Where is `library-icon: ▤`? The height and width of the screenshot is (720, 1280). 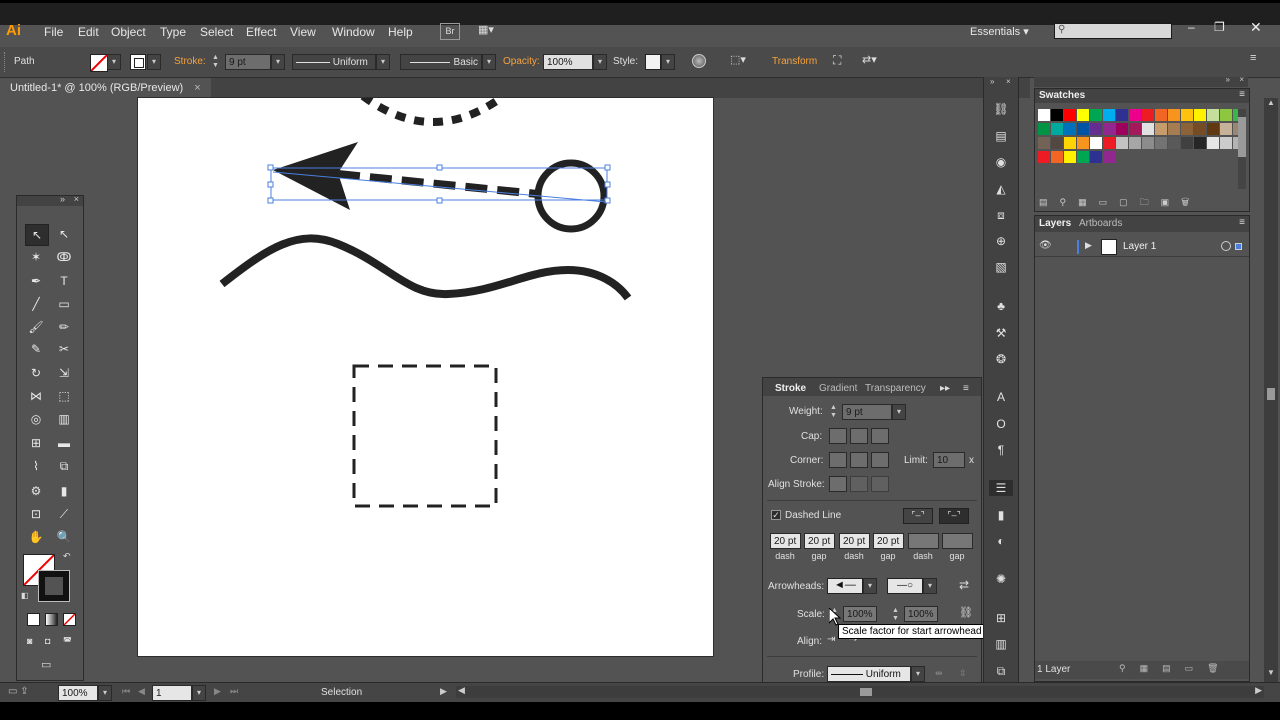
library-icon: ▤ is located at coordinates (1001, 136).